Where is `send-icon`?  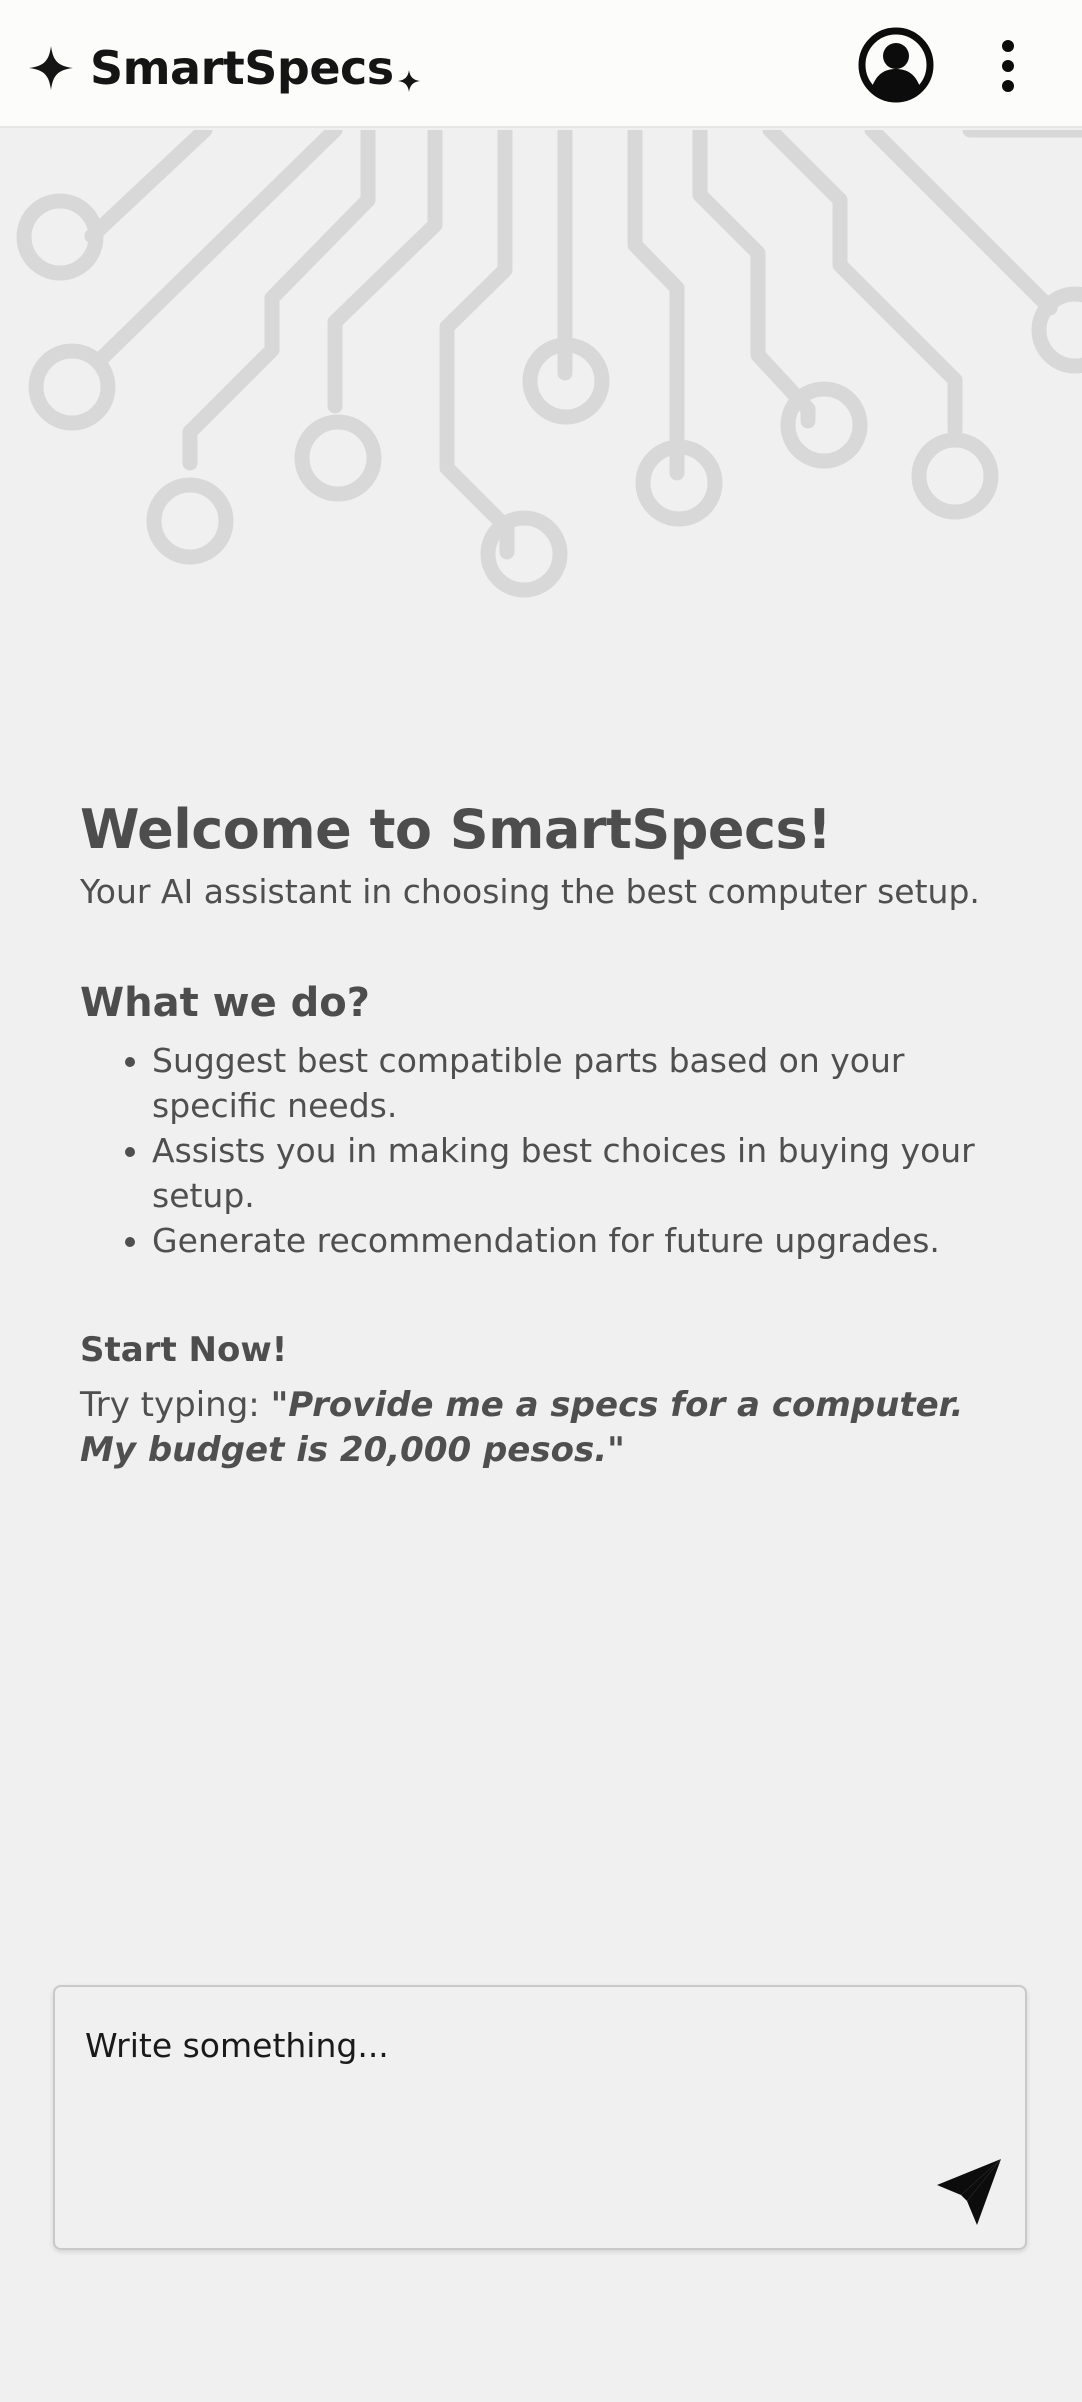 send-icon is located at coordinates (969, 2192).